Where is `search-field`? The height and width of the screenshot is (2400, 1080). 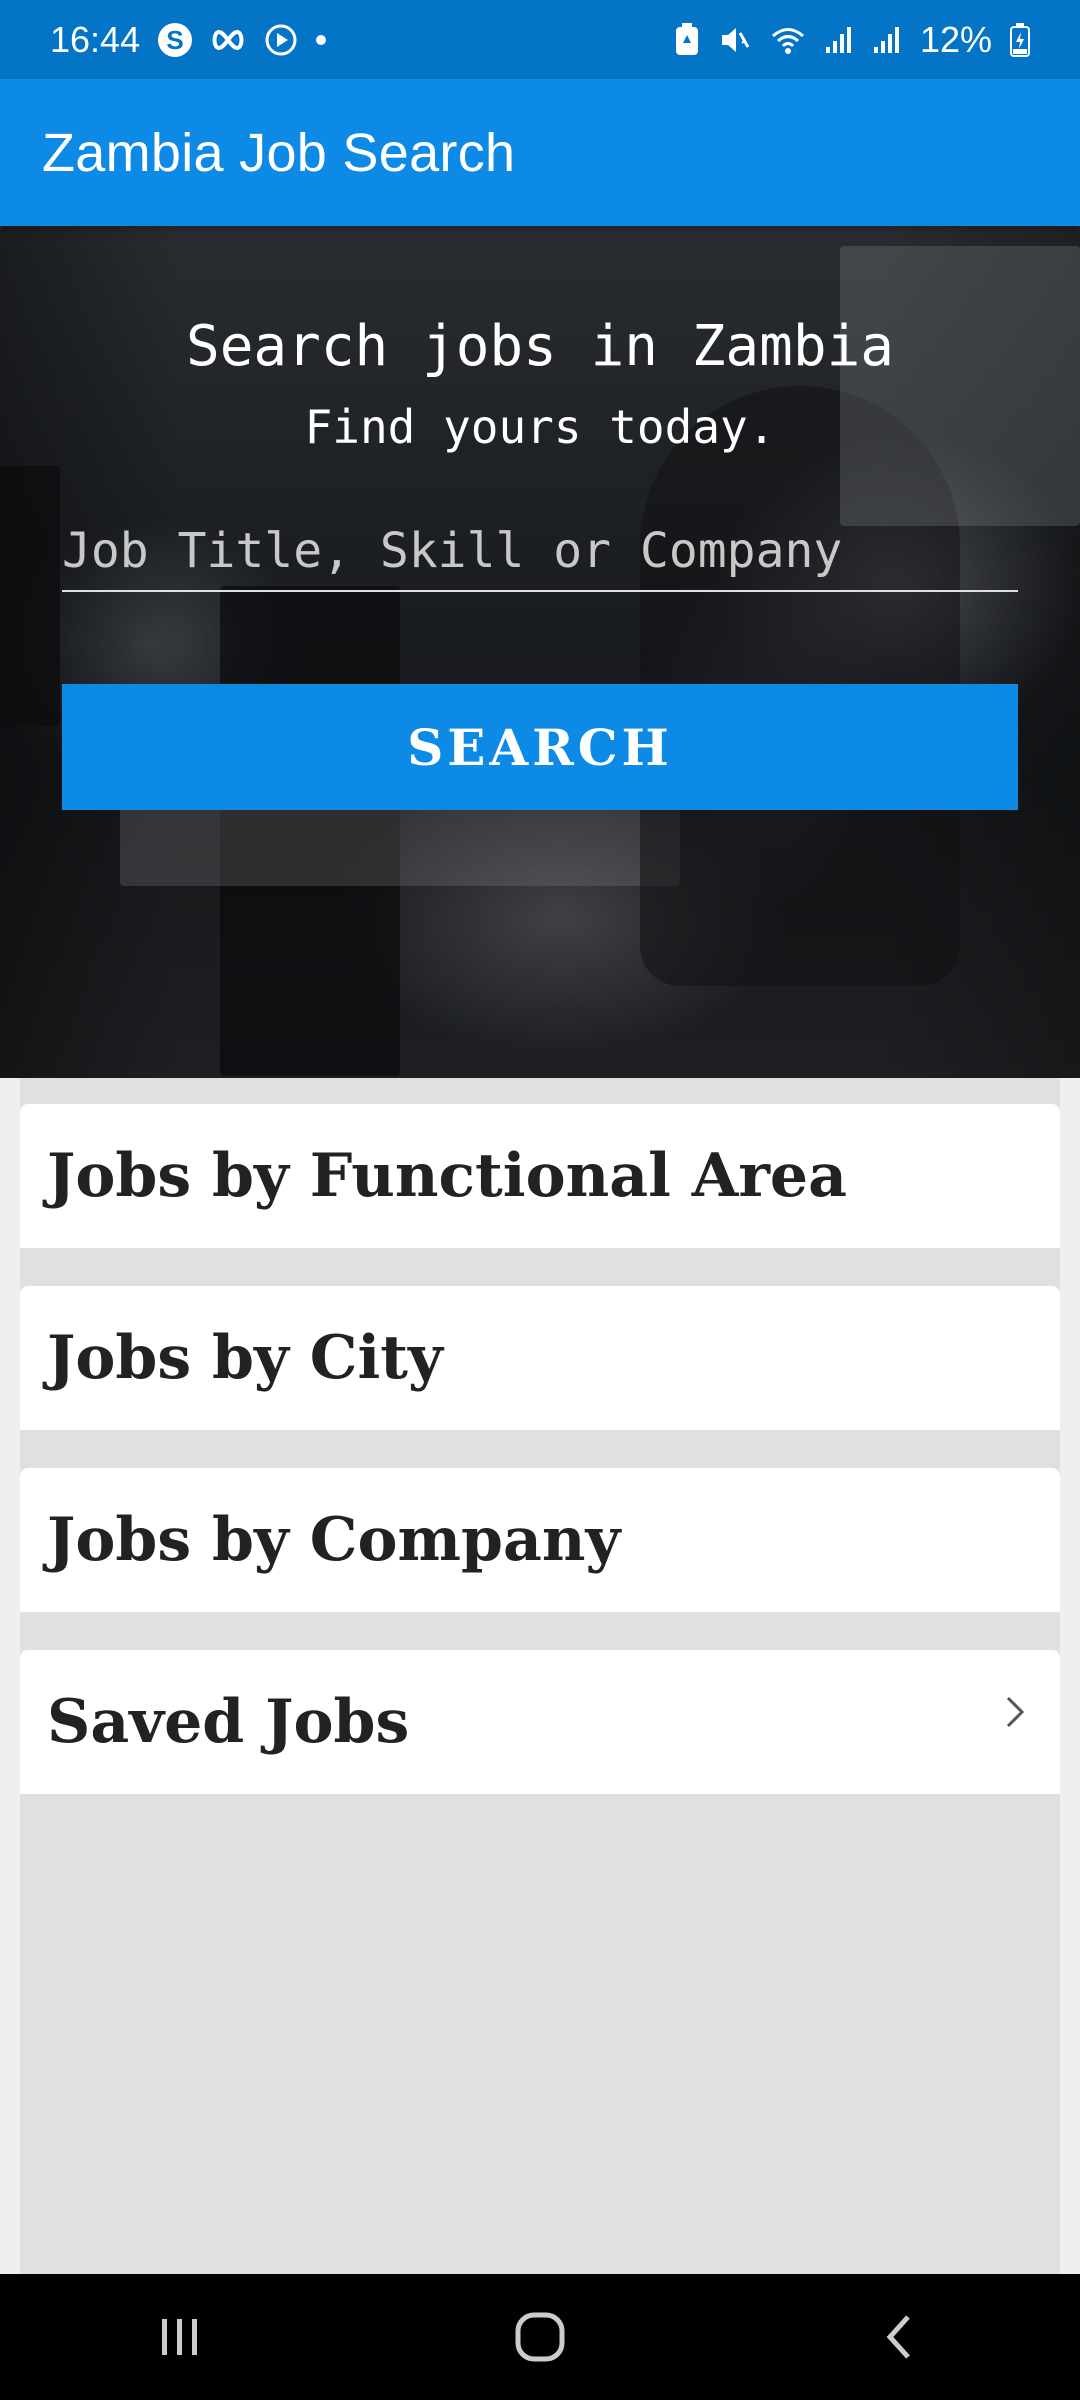 search-field is located at coordinates (540, 552).